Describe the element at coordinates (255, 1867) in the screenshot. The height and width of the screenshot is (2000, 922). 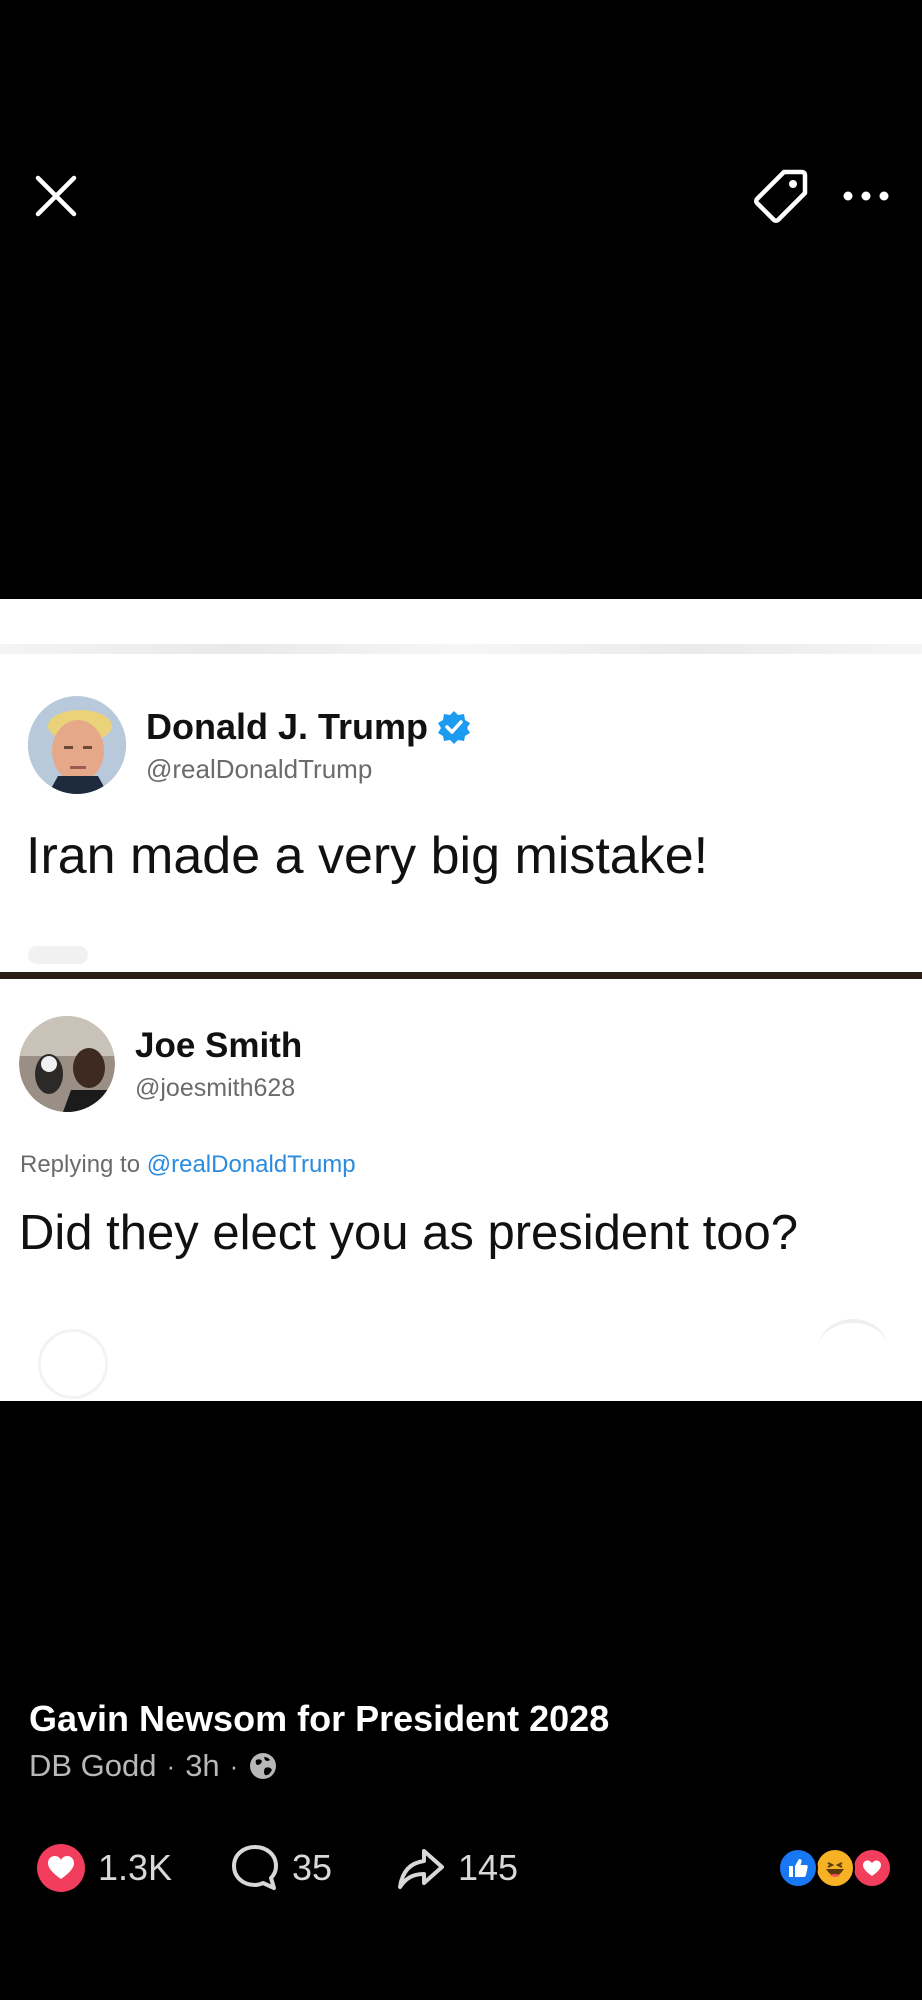
I see `comment-bubble-icon` at that location.